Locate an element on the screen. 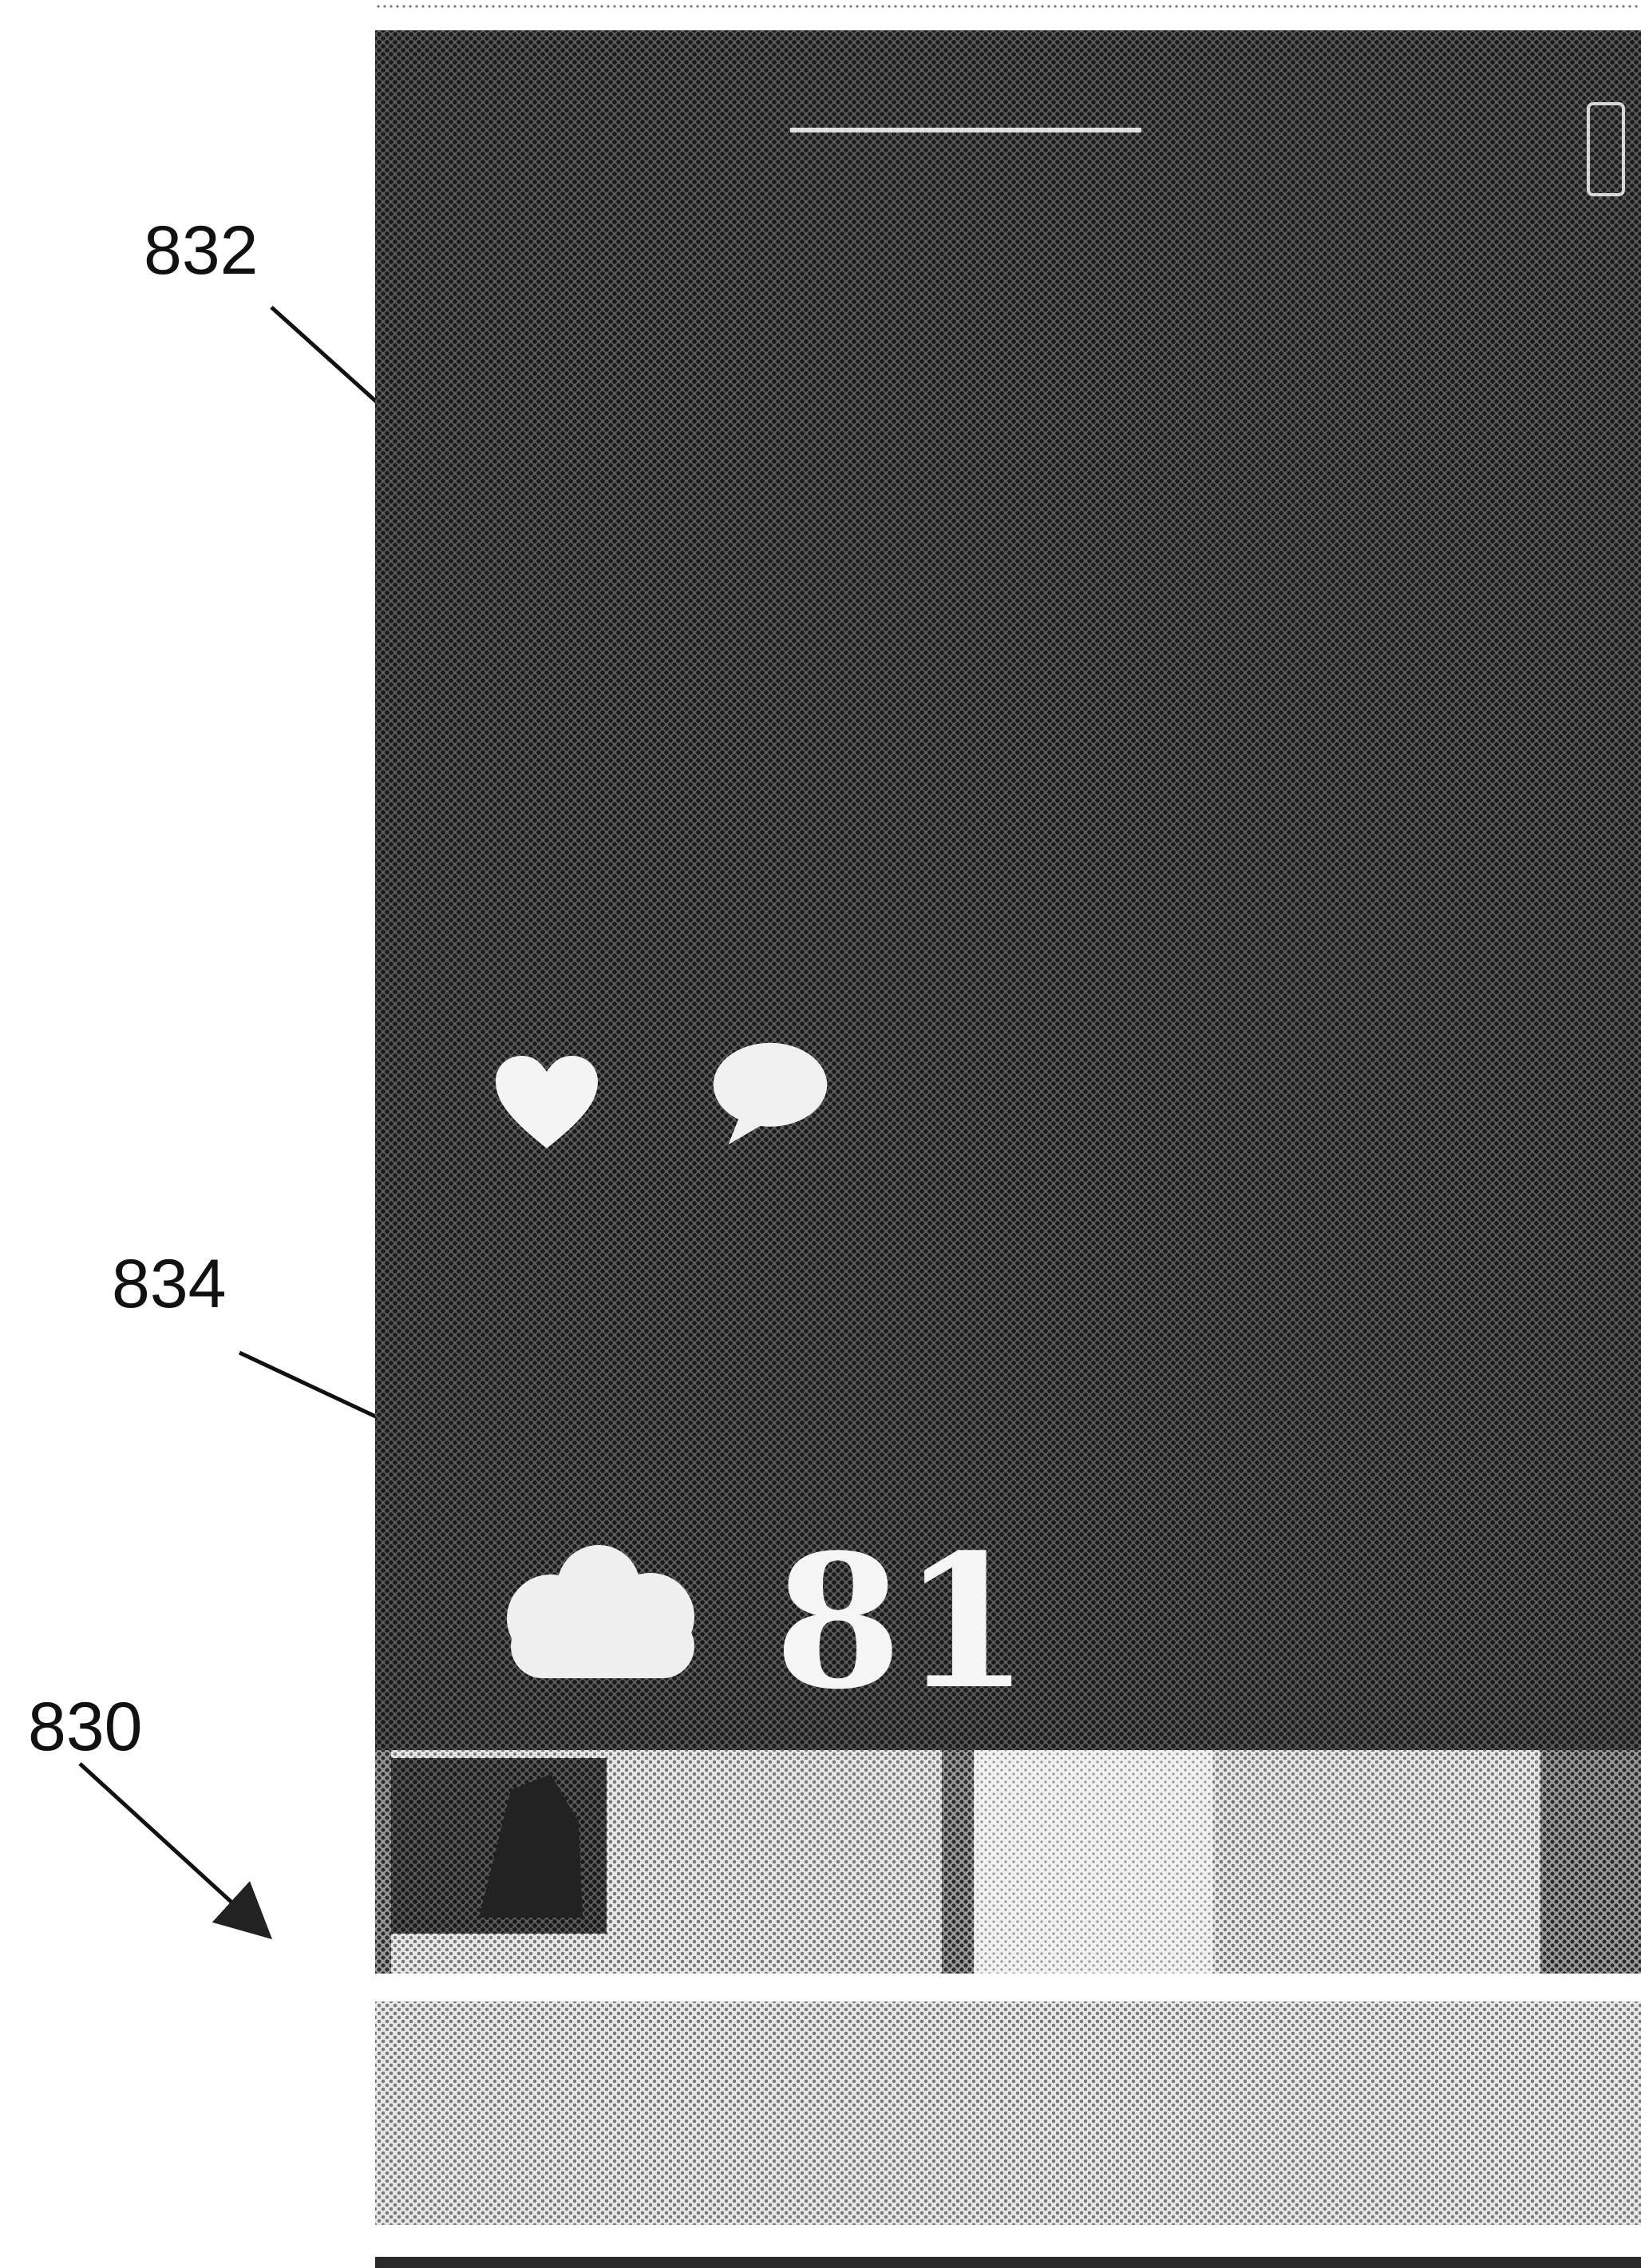 The image size is (1641, 2268). nav-title-underline is located at coordinates (965, 130).